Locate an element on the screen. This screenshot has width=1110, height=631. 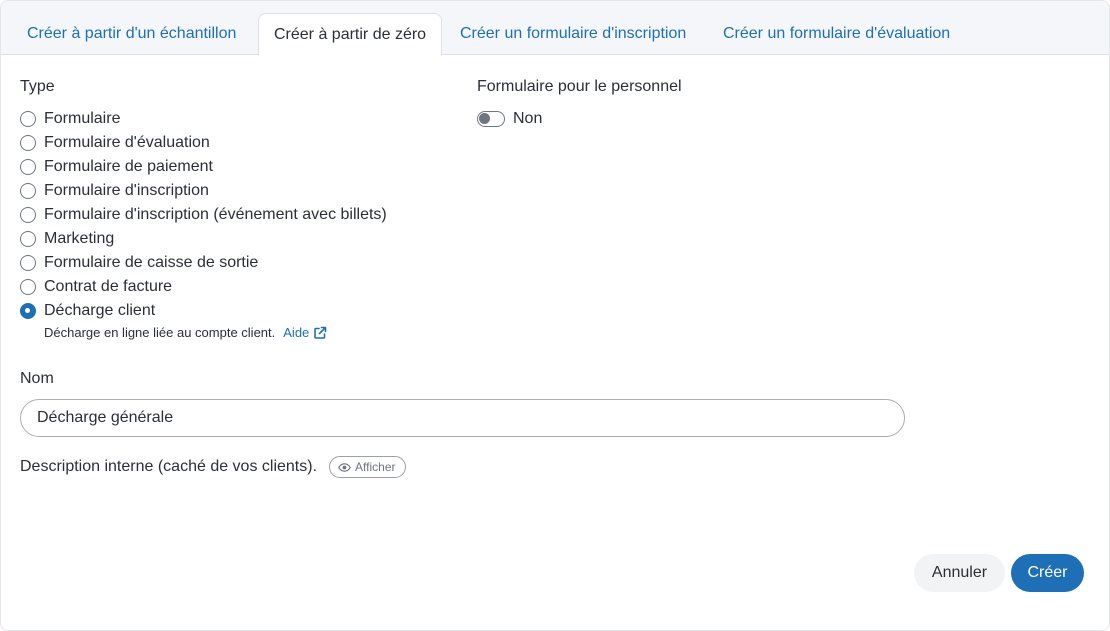
staff-form-toggle is located at coordinates (491, 119).